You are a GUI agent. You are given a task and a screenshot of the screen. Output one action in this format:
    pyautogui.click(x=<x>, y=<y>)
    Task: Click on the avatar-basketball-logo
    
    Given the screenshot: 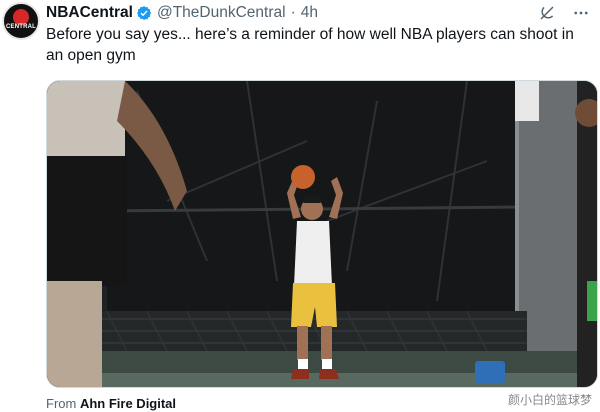 What is the action you would take?
    pyautogui.click(x=21, y=17)
    